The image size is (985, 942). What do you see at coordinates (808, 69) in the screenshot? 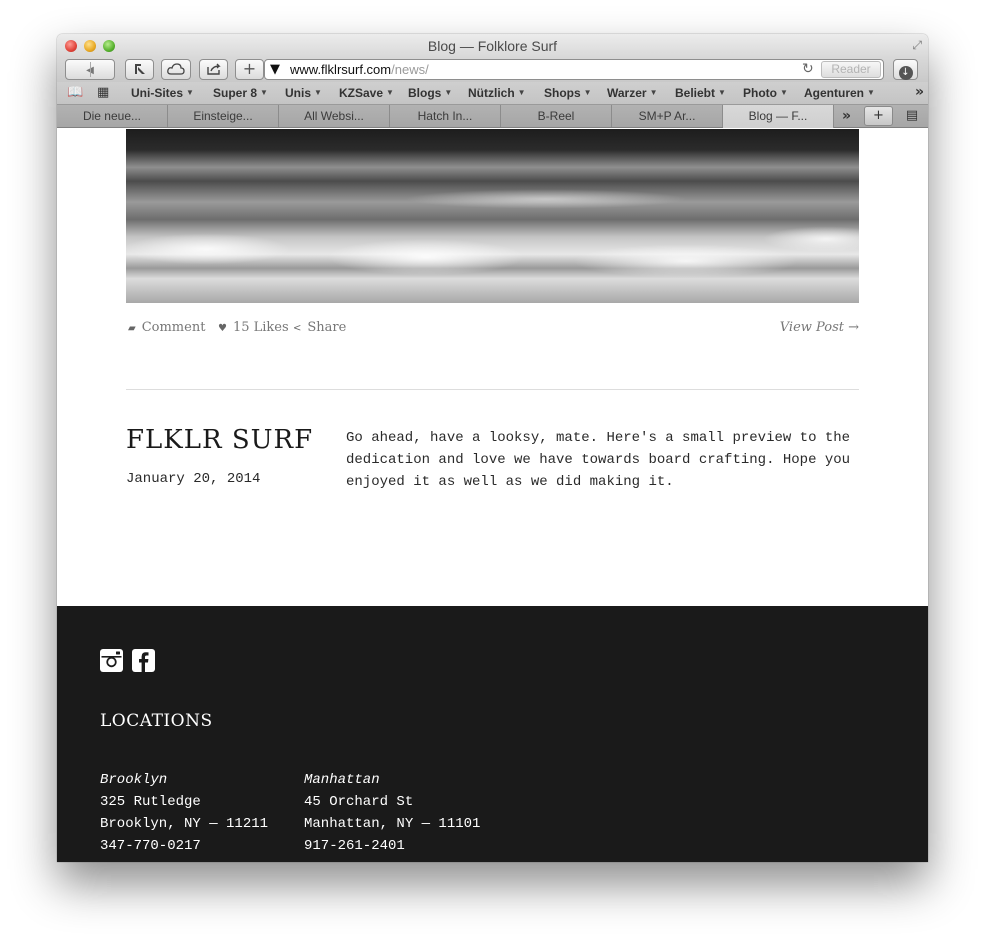
I see `reload-icon: ↻` at bounding box center [808, 69].